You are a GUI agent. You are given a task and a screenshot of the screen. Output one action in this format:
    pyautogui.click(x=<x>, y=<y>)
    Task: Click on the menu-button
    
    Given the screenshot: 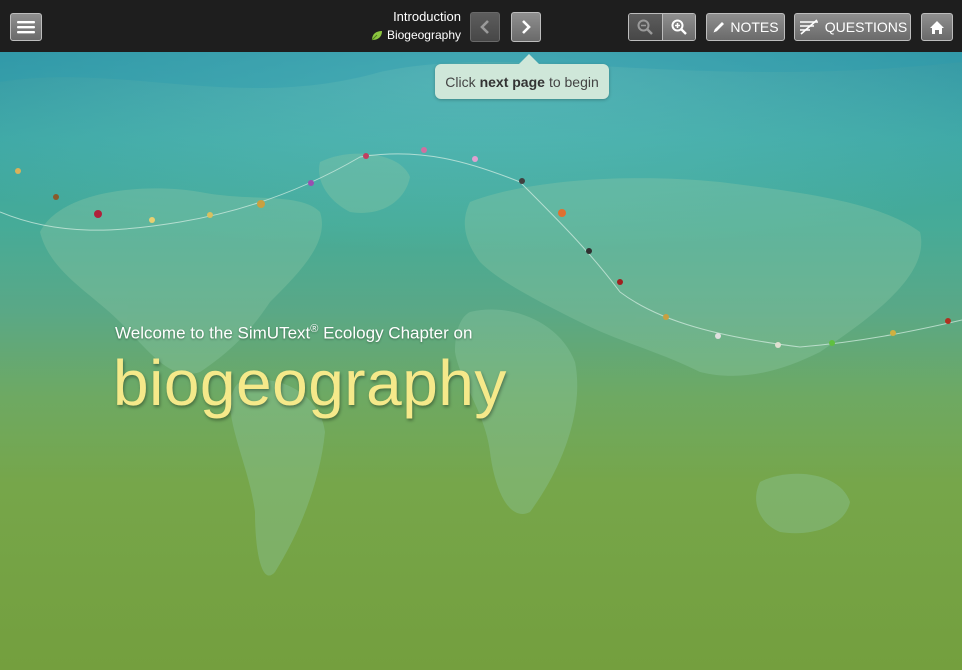 What is the action you would take?
    pyautogui.click(x=26, y=27)
    